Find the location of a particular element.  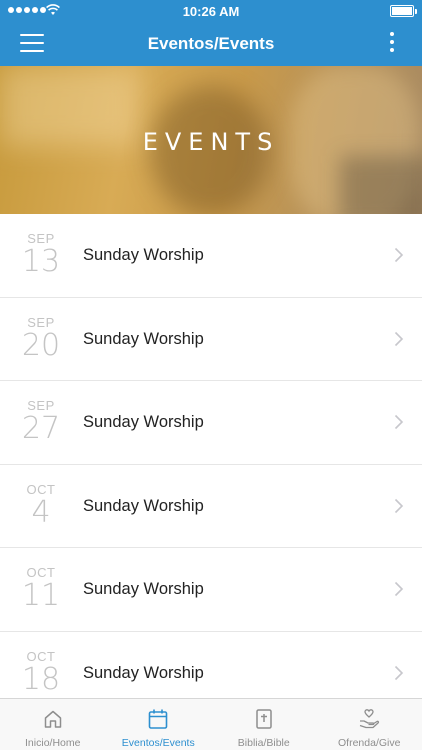

tab-label: Ofrenda/Give is located at coordinates (369, 743).